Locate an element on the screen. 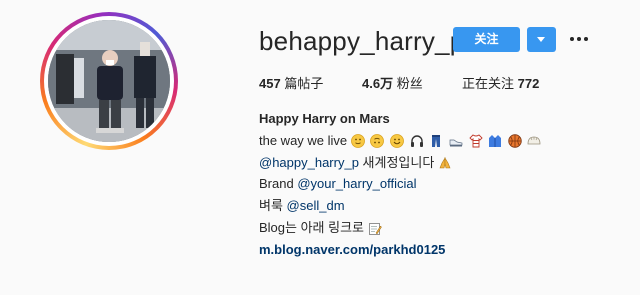 This screenshot has height=295, width=640. bio-tagline-text: the way we live is located at coordinates (303, 140).